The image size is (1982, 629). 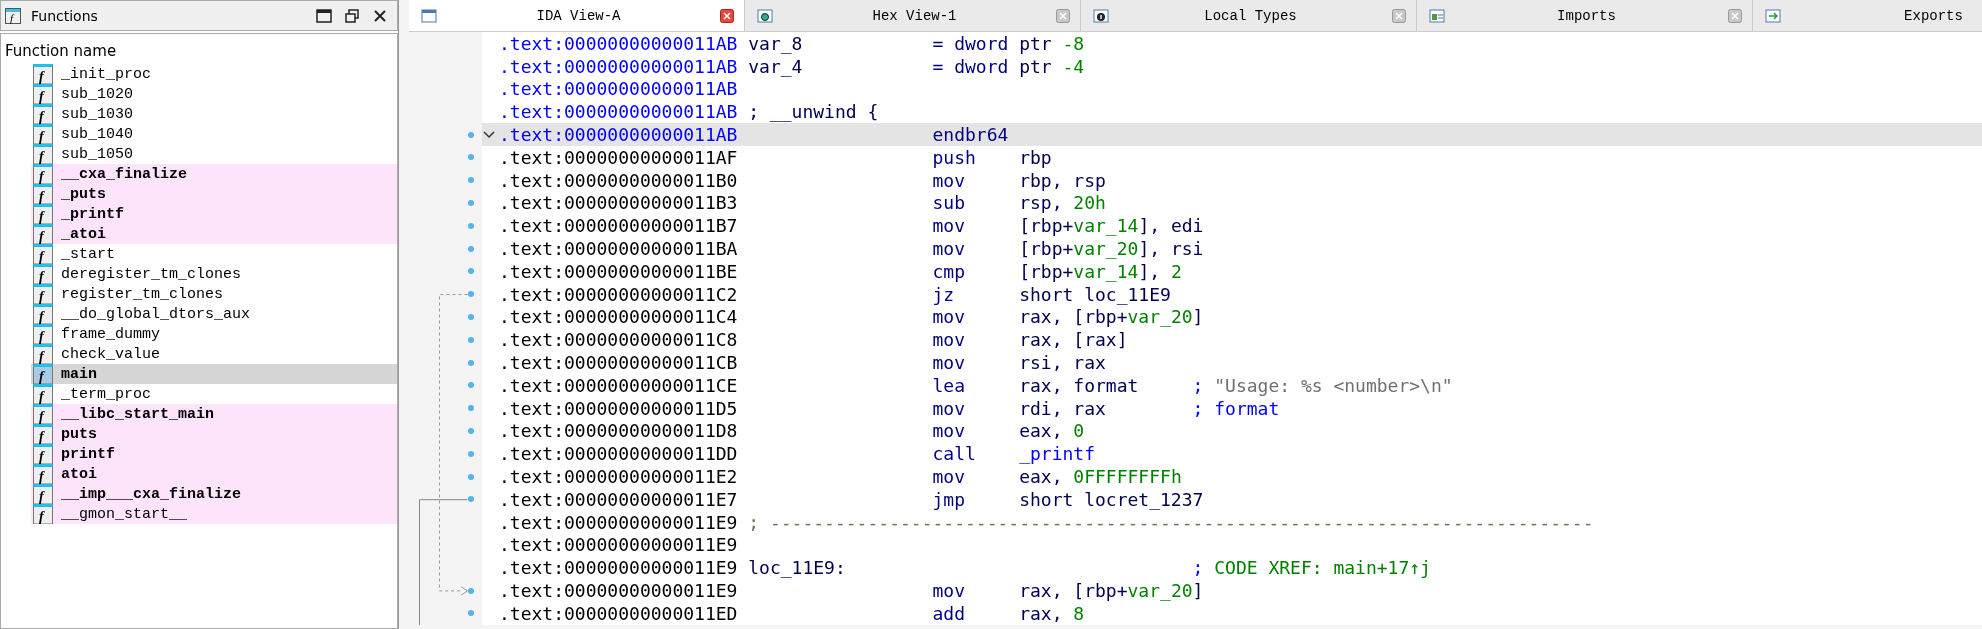 I want to click on function-row: f main, so click(x=214, y=374).